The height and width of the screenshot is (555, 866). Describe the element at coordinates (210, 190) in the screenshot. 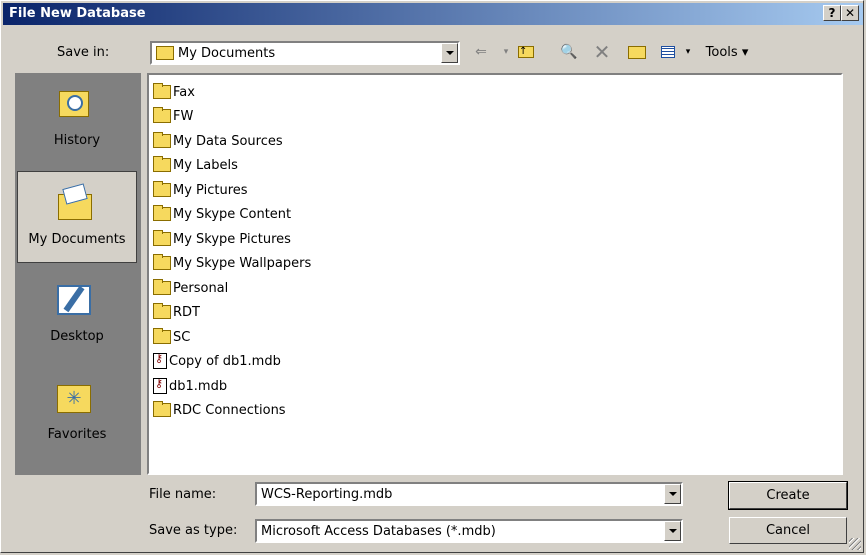

I see `file-name-text: My Pictures` at that location.